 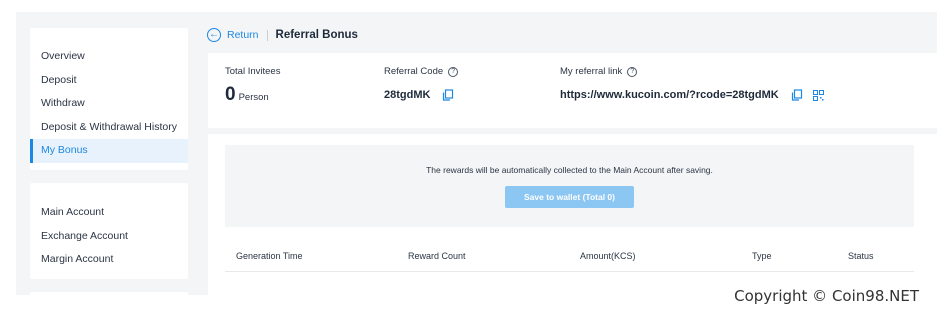 I want to click on sidebar-item-history: Deposit & Withdrawal History, so click(x=109, y=128).